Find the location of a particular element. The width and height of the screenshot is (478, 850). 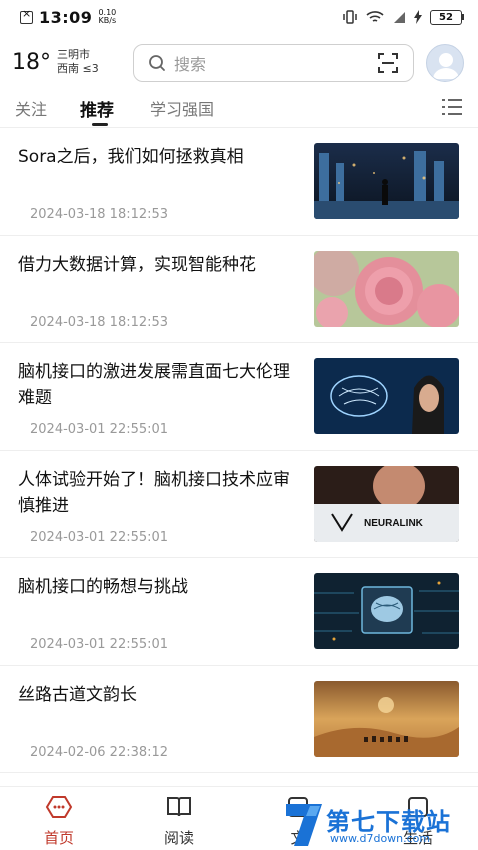

active-tab-indicator is located at coordinates (100, 124).